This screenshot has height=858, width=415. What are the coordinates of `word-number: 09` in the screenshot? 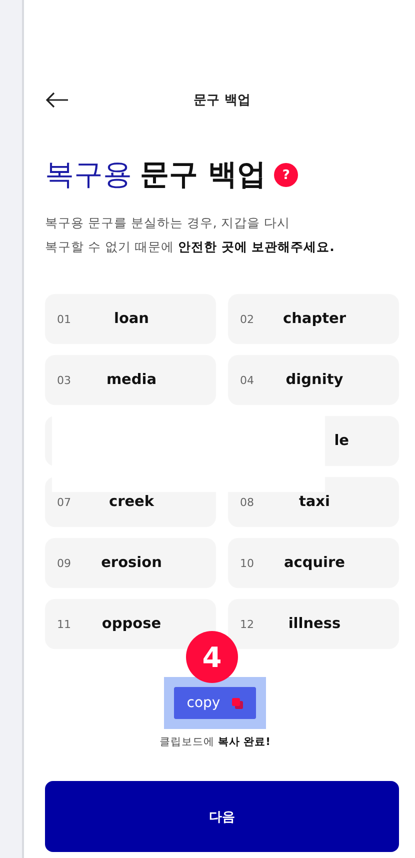 It's located at (64, 563).